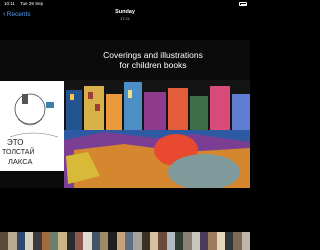  Describe the element at coordinates (153, 65) in the screenshot. I see `photo-headline-line2: for children books` at that location.